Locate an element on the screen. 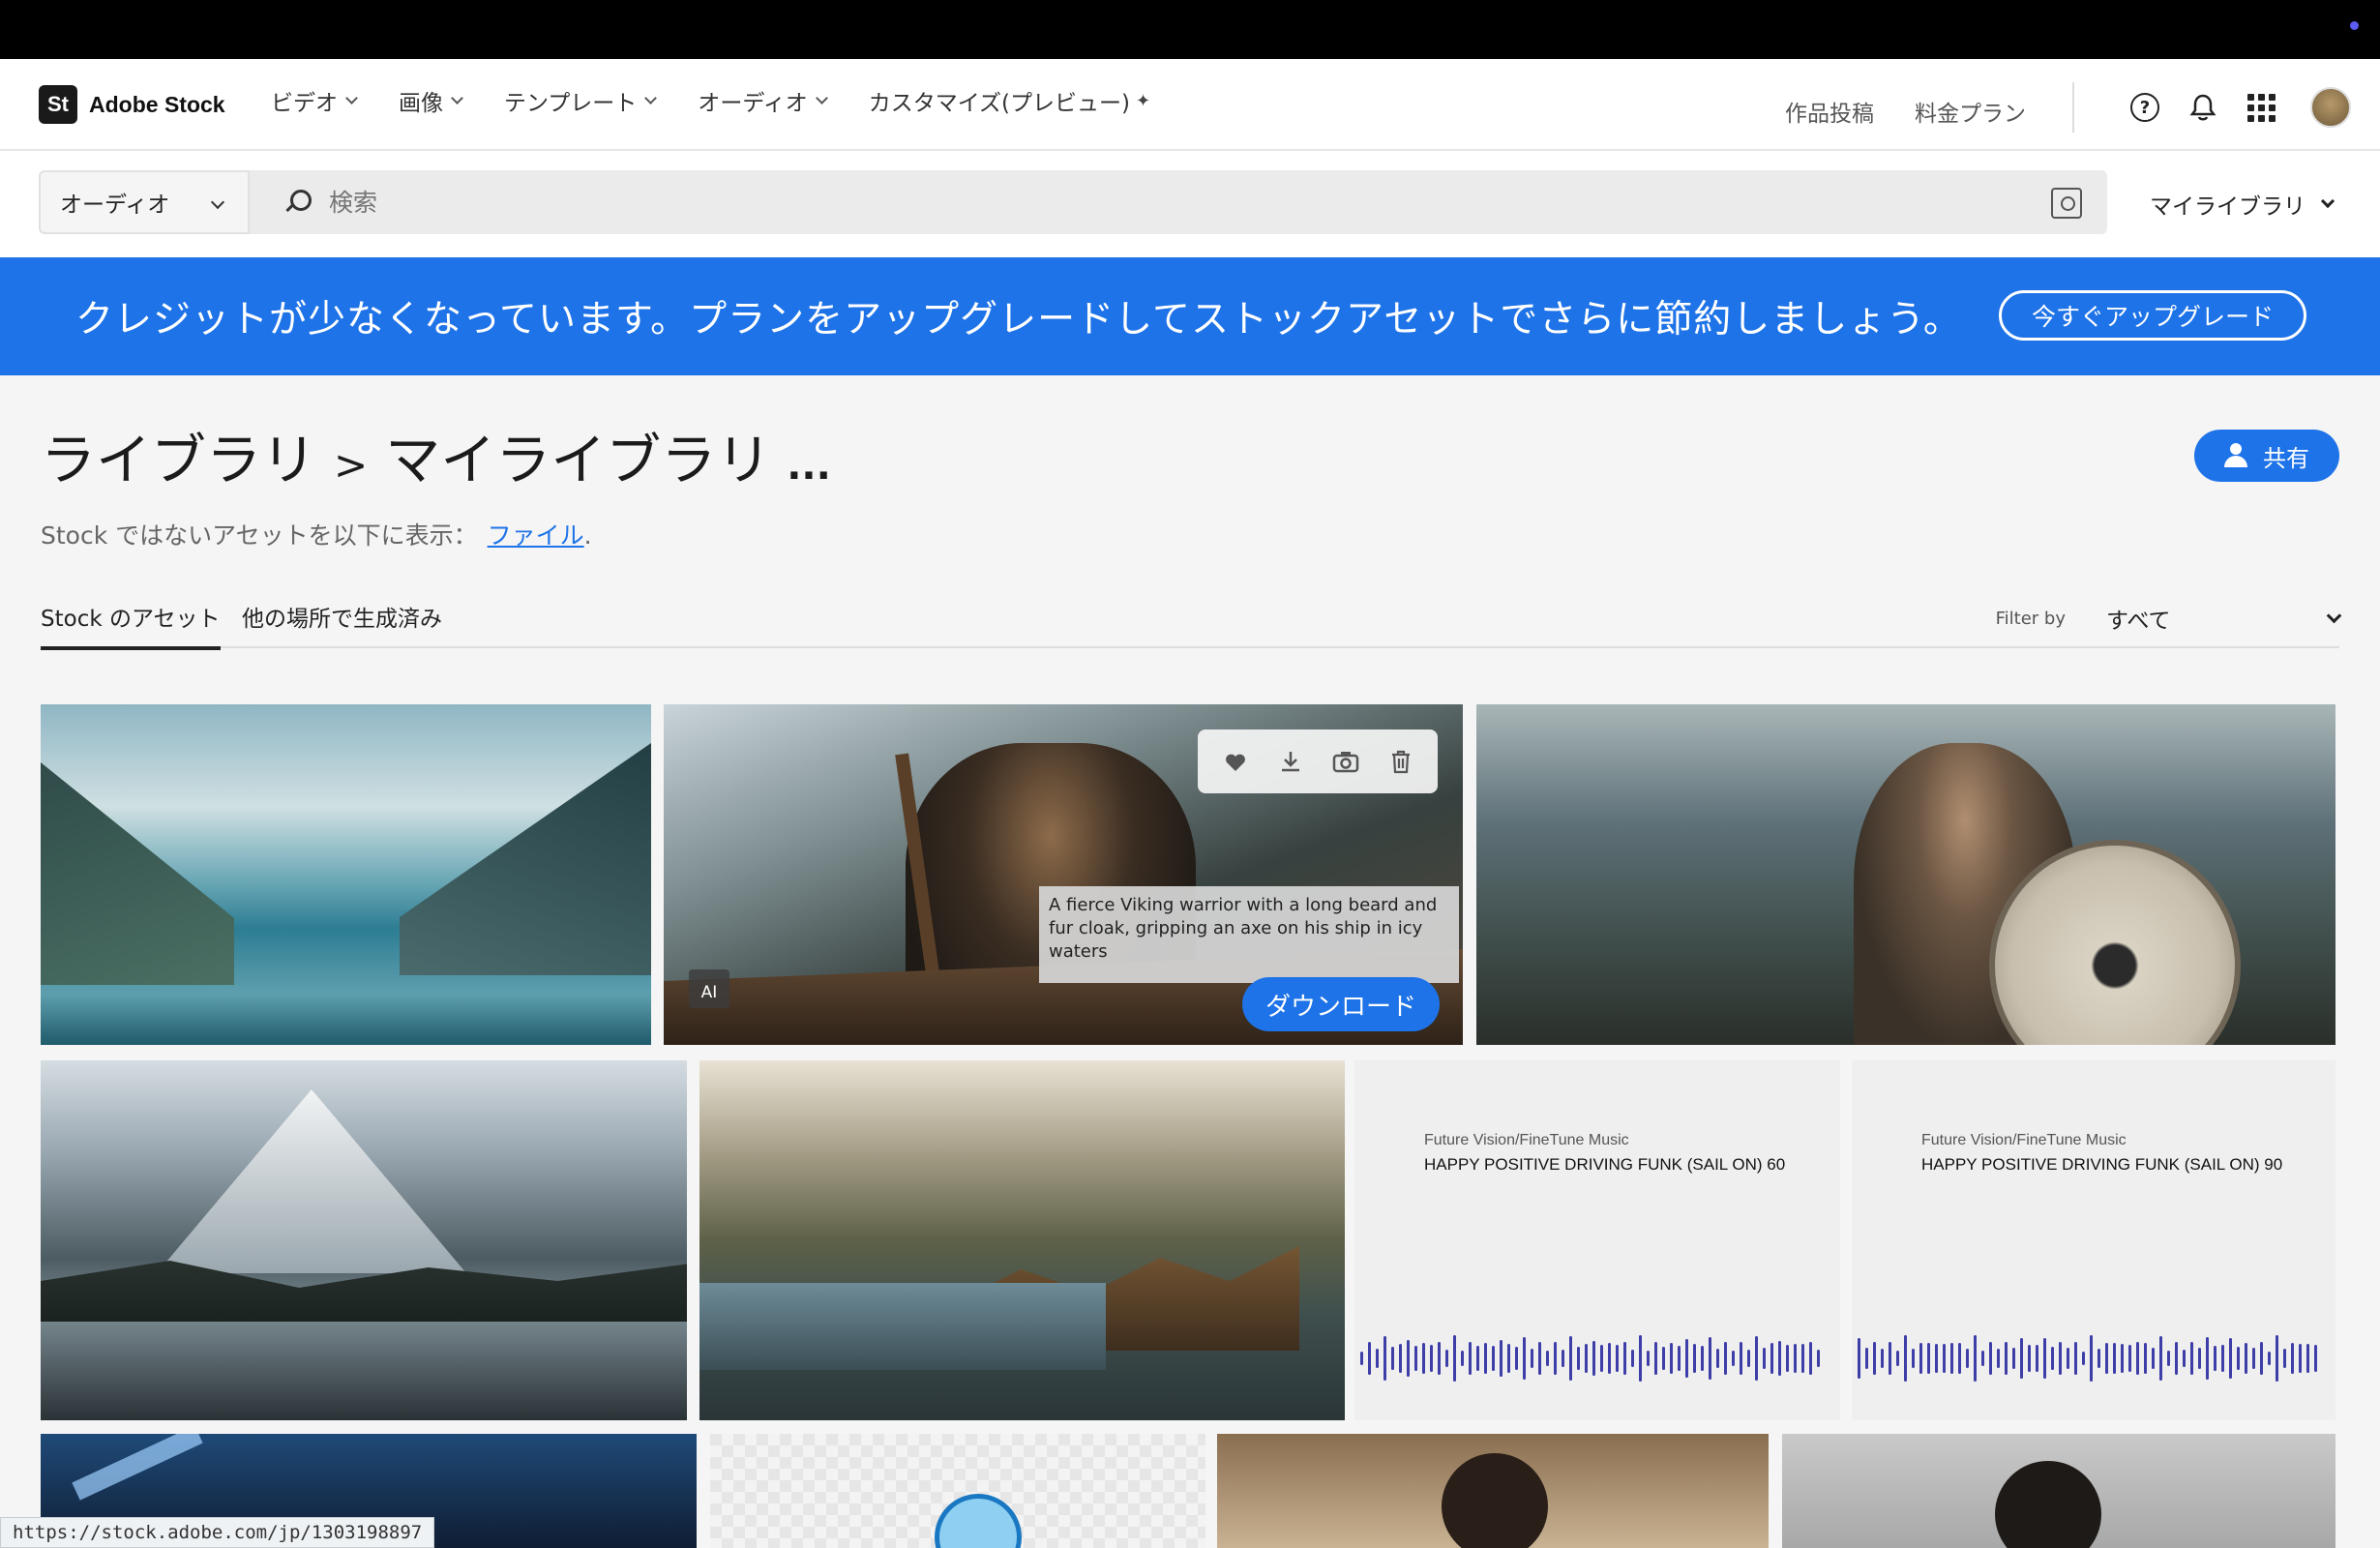 Image resolution: width=2380 pixels, height=1548 pixels. audio-title: HAPPY POSITIVE DRIVING FUNK (SAIL ON) 60 is located at coordinates (1605, 1164).